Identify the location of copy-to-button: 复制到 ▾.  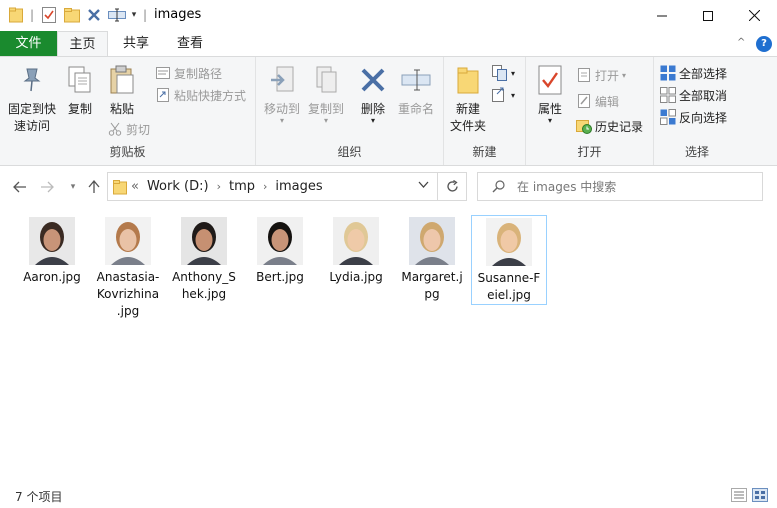
(326, 94).